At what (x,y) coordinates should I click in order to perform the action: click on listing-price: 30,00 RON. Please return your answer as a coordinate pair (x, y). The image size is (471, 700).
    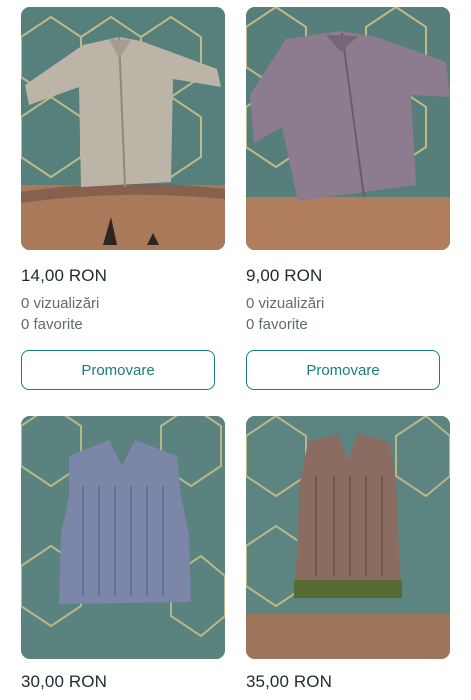
    Looking at the image, I should click on (64, 681).